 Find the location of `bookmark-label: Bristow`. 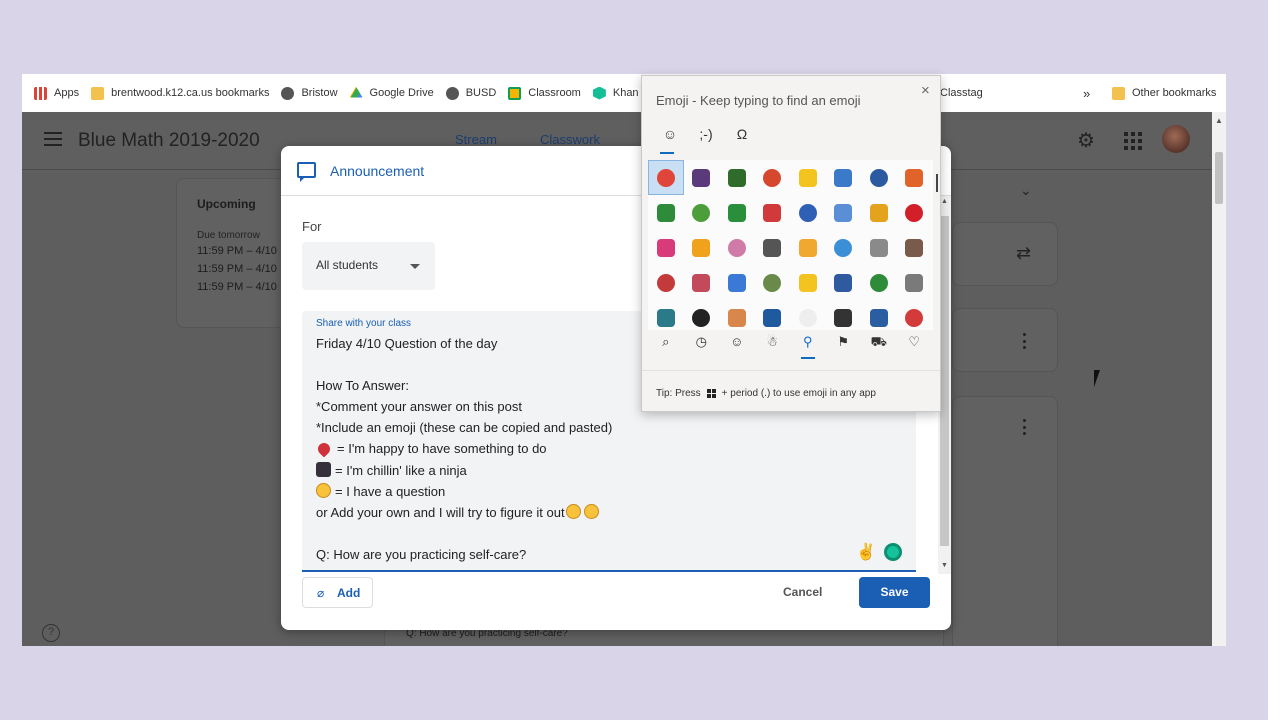

bookmark-label: Bristow is located at coordinates (319, 93).